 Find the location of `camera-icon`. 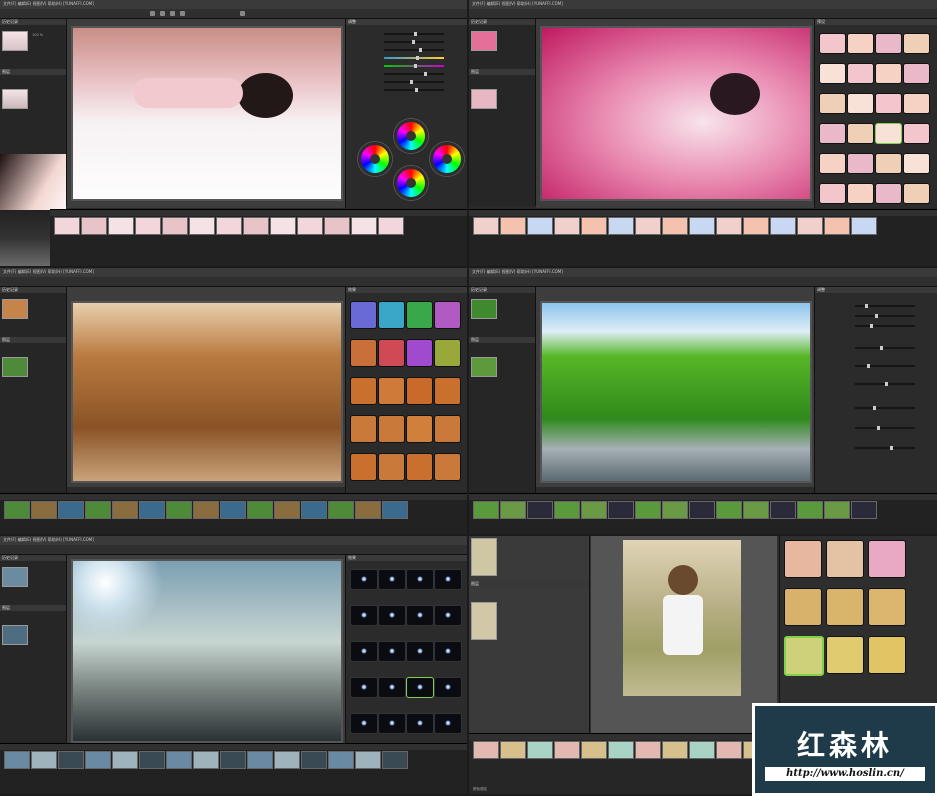

camera-icon is located at coordinates (242, 13).